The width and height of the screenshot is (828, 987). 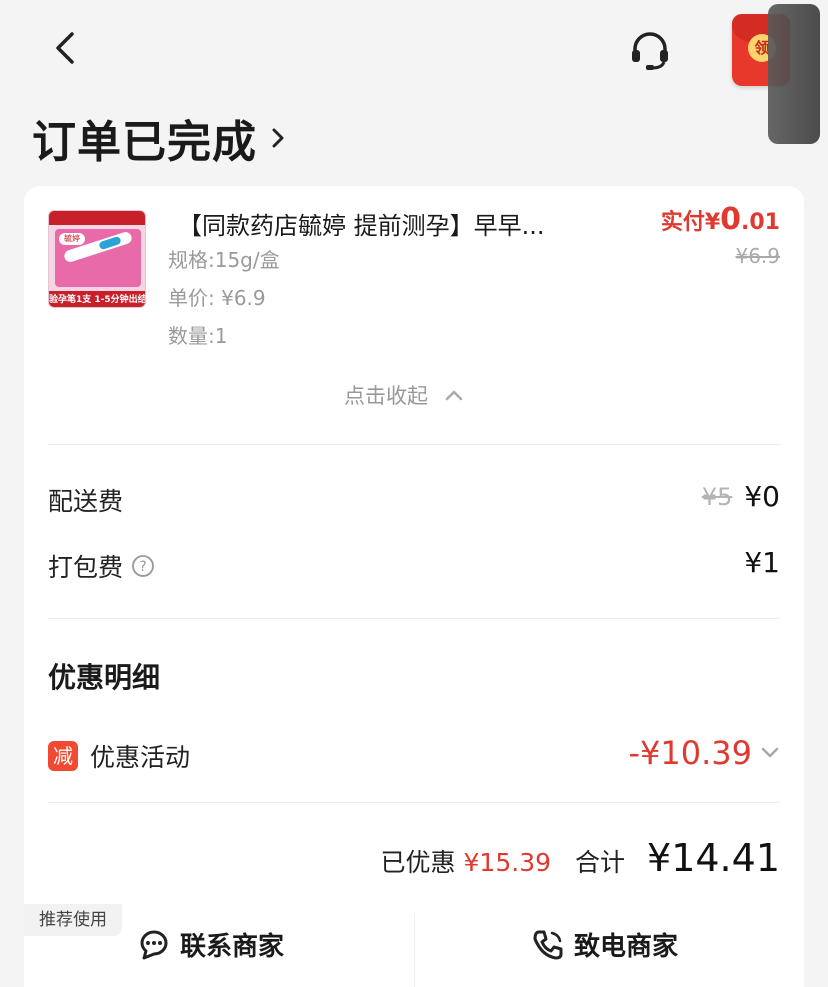 I want to click on order-total-row: 已优惠 ¥15.39 合计 ¥14.41, so click(x=580, y=858).